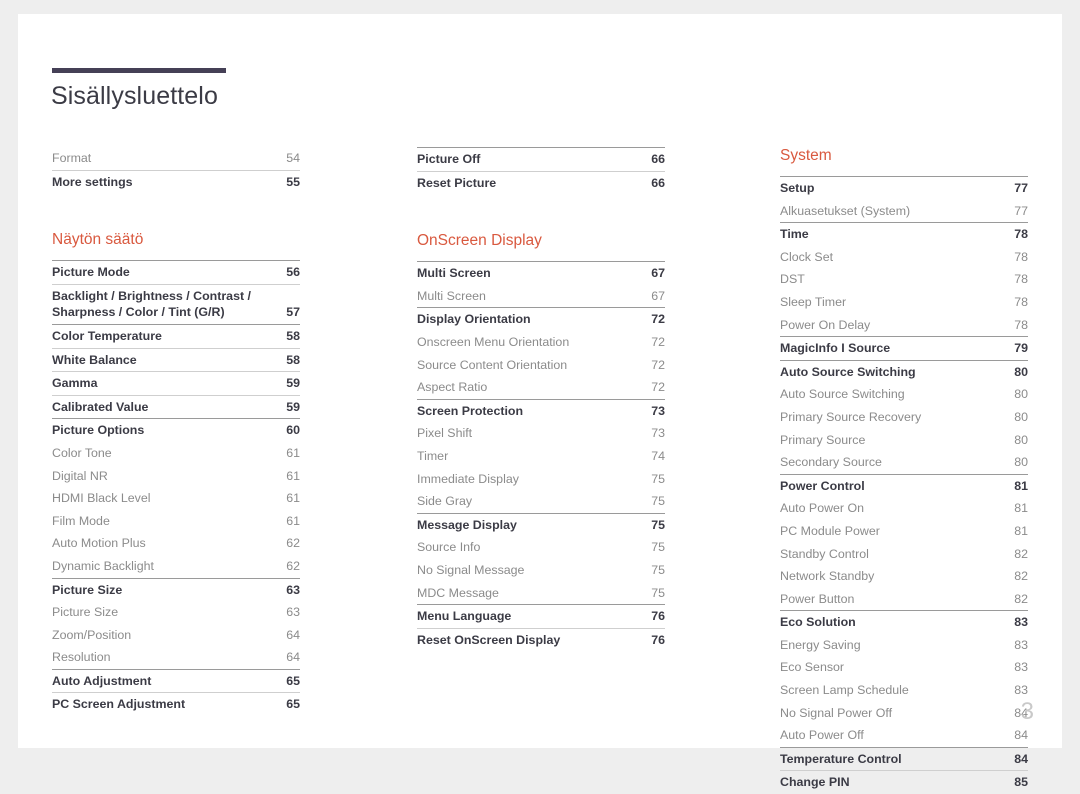 This screenshot has height=794, width=1080. Describe the element at coordinates (176, 336) in the screenshot. I see `toc-entry-main: Color Temperature 58` at that location.